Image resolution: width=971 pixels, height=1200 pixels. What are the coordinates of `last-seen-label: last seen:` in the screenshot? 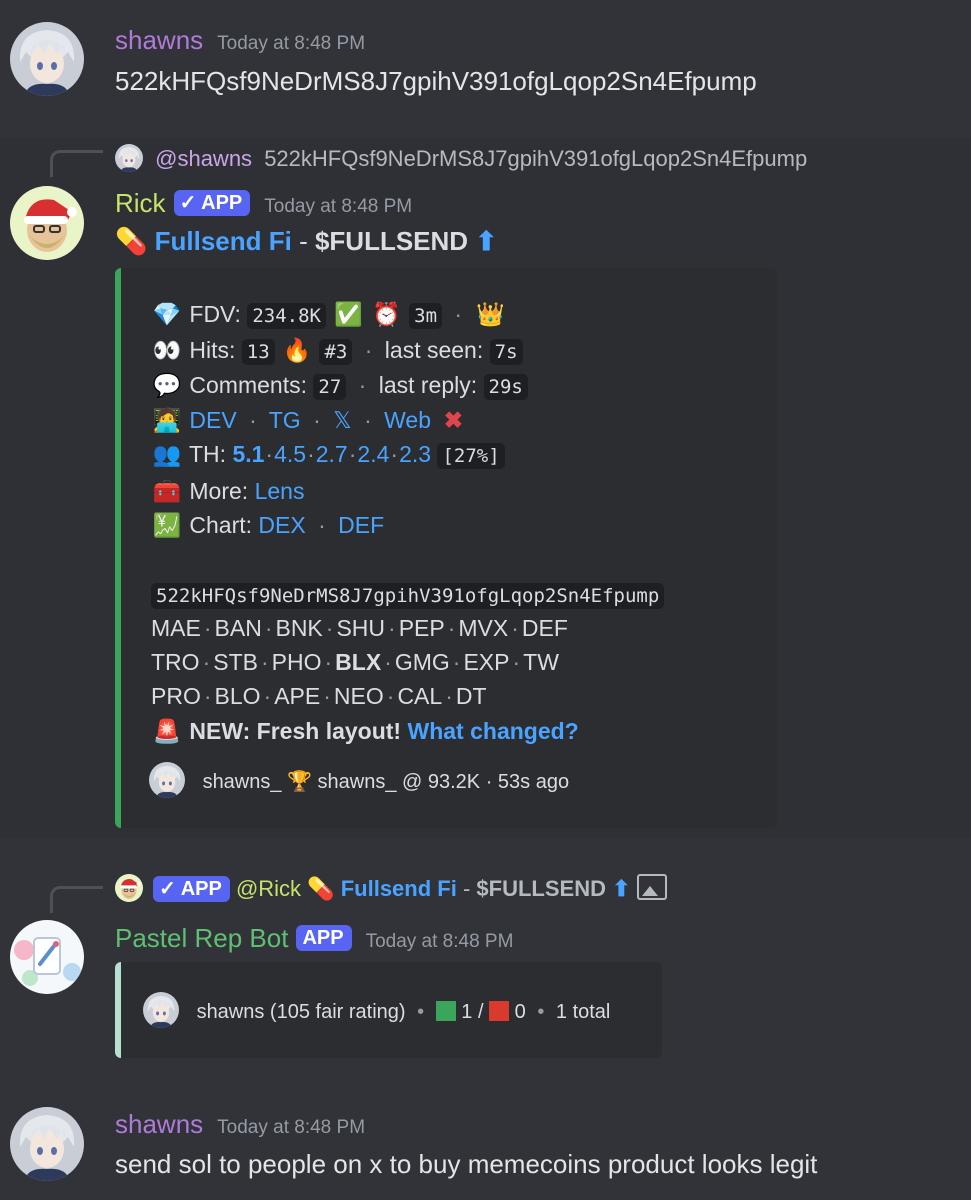 It's located at (434, 350).